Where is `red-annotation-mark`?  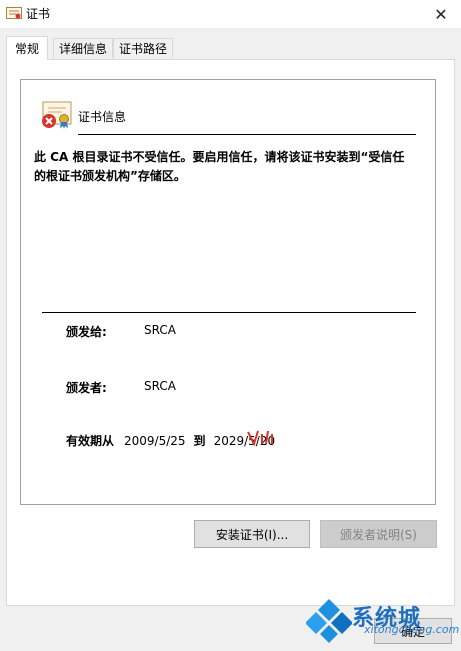
red-annotation-mark is located at coordinates (260, 438).